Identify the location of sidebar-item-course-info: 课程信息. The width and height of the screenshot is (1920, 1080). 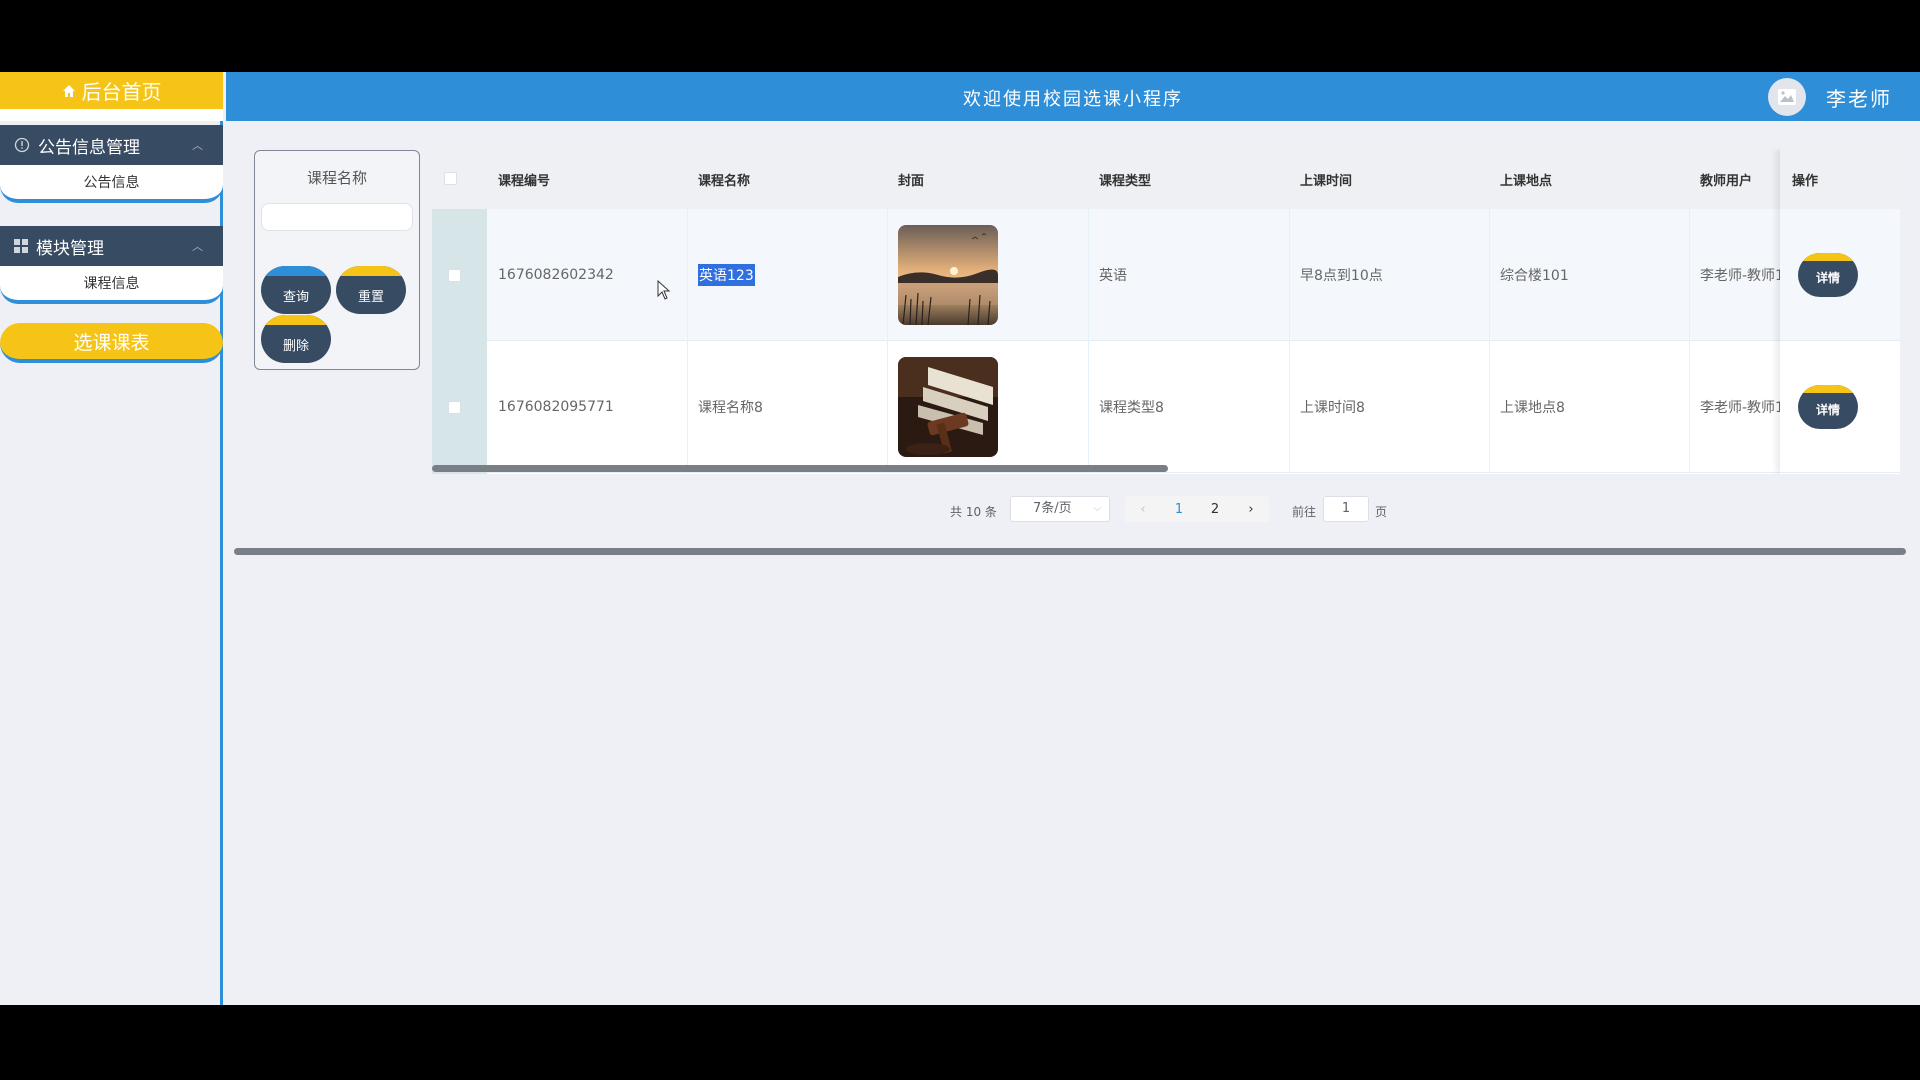
(111, 285).